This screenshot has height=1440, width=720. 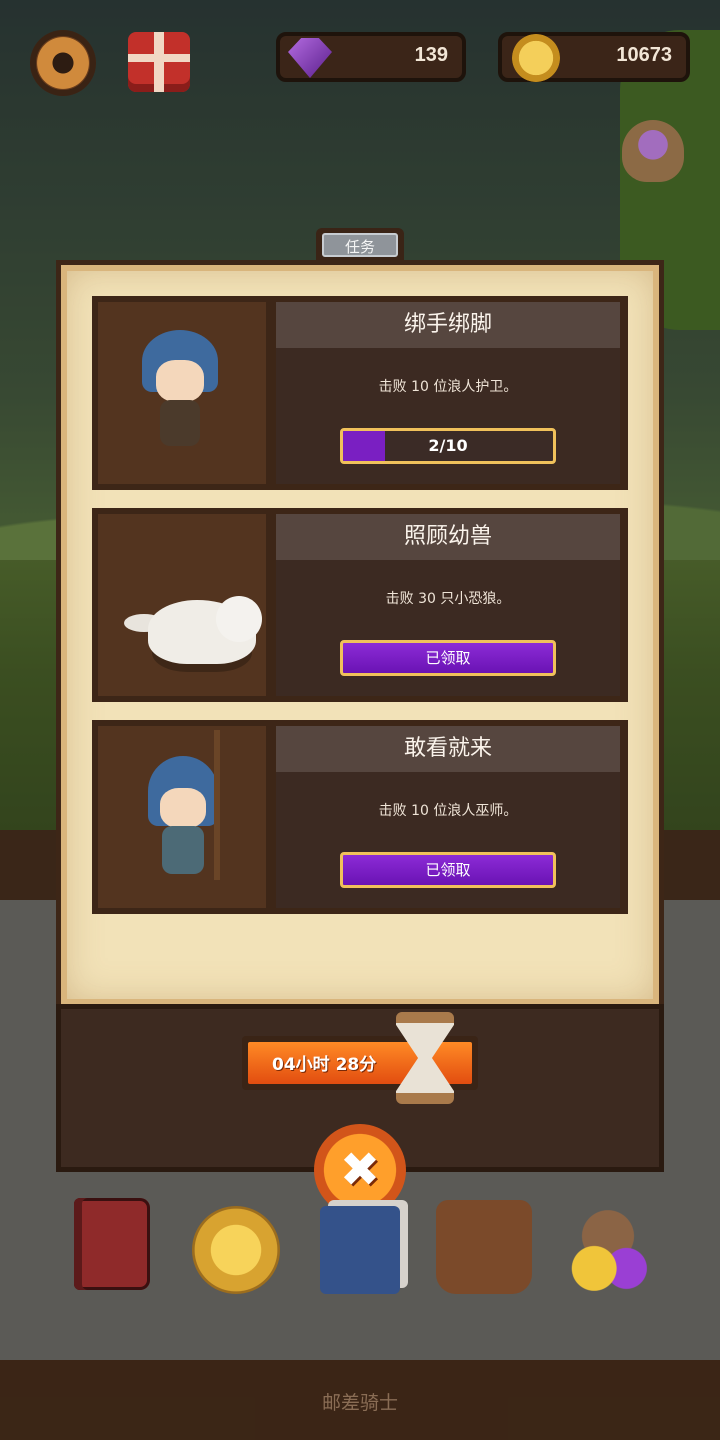 I want to click on quest-description: 击败 10 位浪人护卫。, so click(x=448, y=387).